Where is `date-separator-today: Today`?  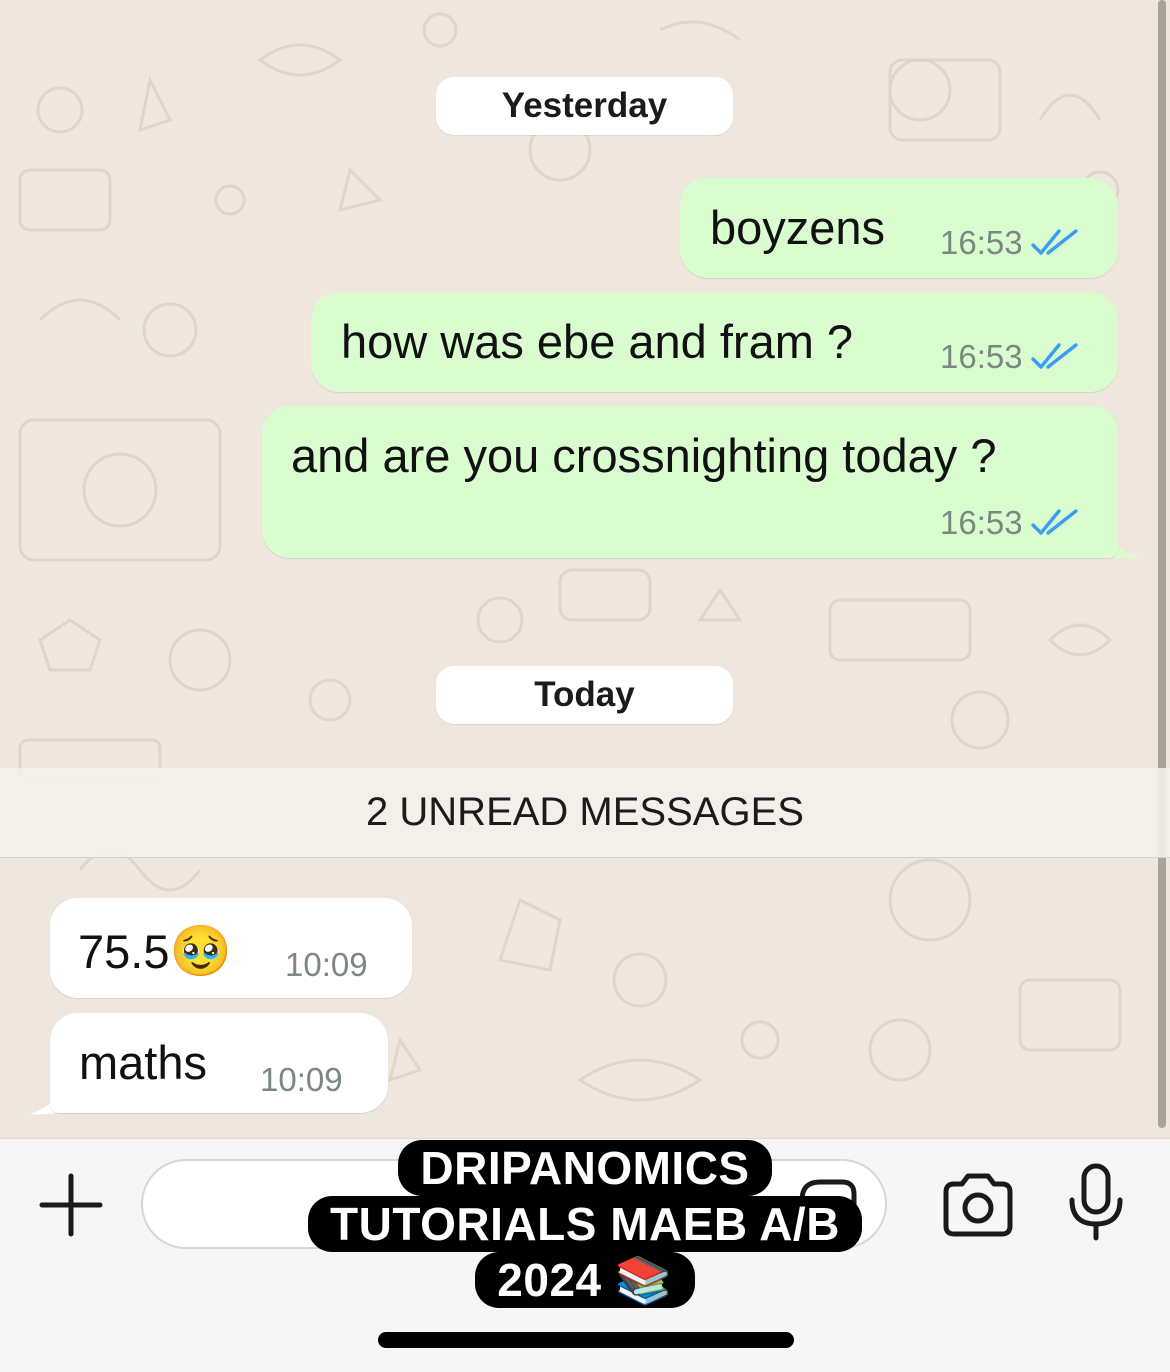 date-separator-today: Today is located at coordinates (584, 695).